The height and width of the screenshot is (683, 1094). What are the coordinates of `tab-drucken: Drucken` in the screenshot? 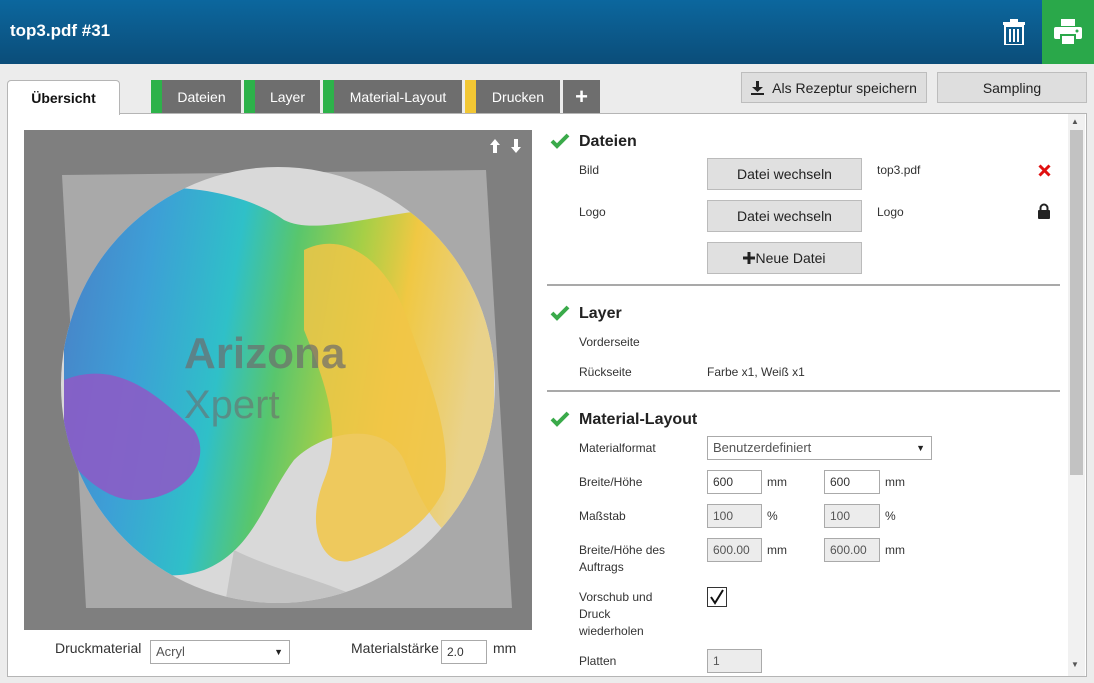 It's located at (512, 96).